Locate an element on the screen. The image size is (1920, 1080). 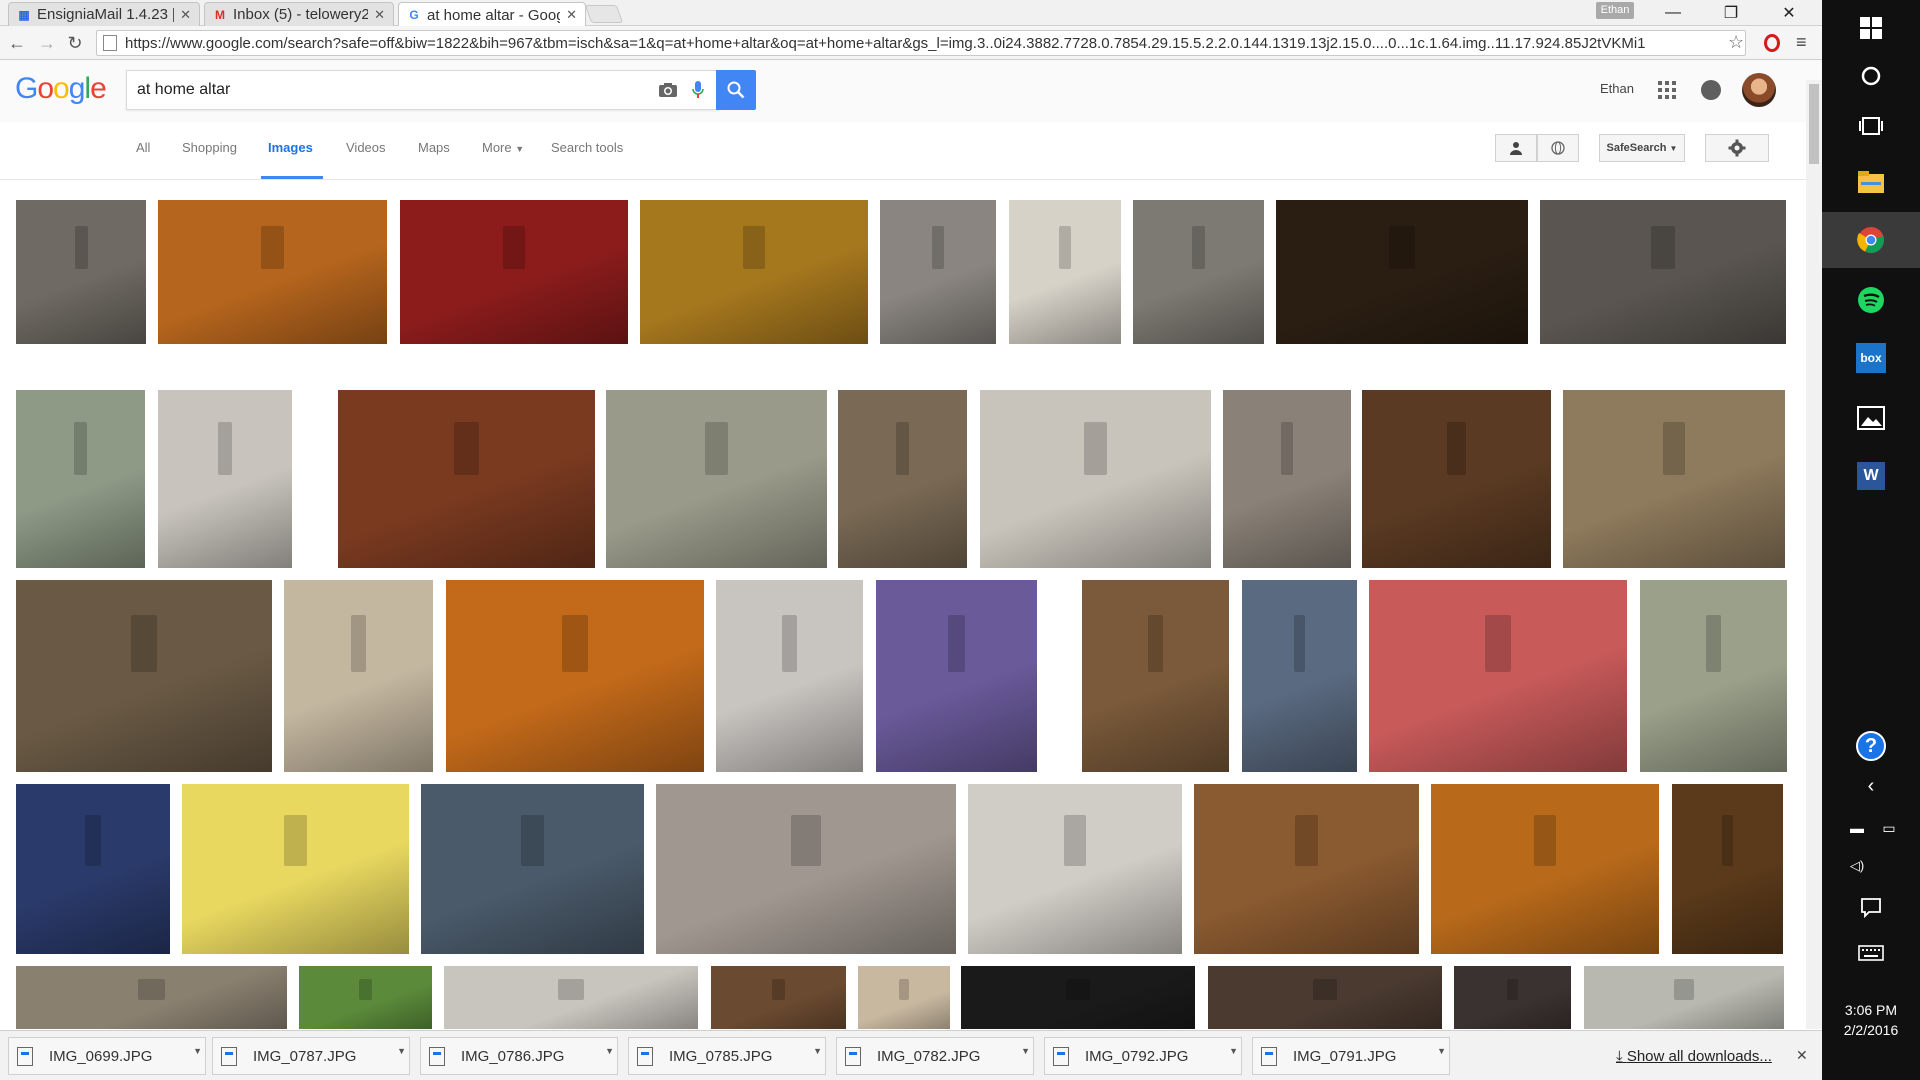
chrome-menu-icon: ≡ is located at coordinates (1801, 42).